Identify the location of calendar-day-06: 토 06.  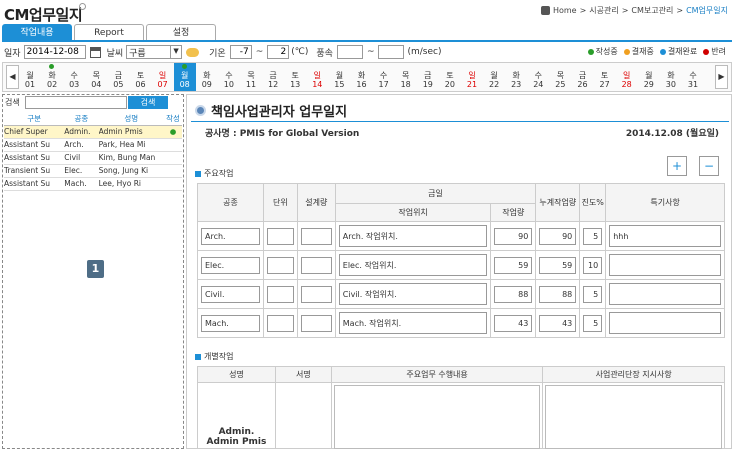
(141, 77).